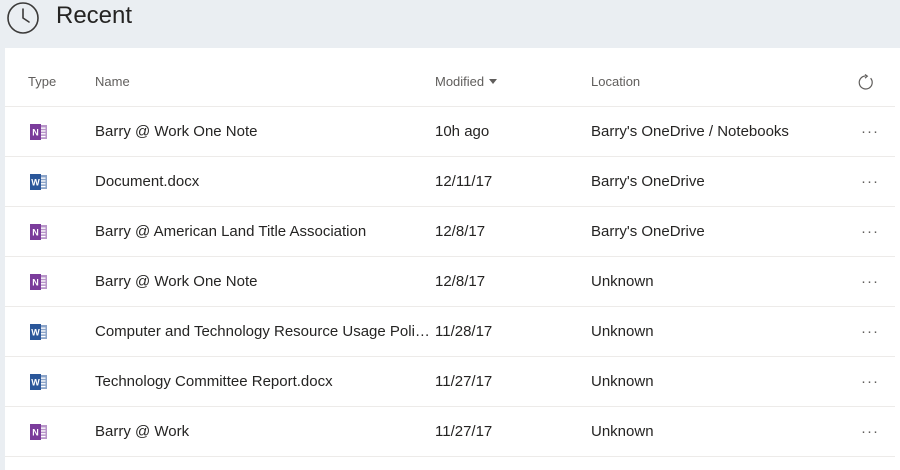 Image resolution: width=900 pixels, height=470 pixels. Describe the element at coordinates (450, 23) in the screenshot. I see `page-header: Recent` at that location.